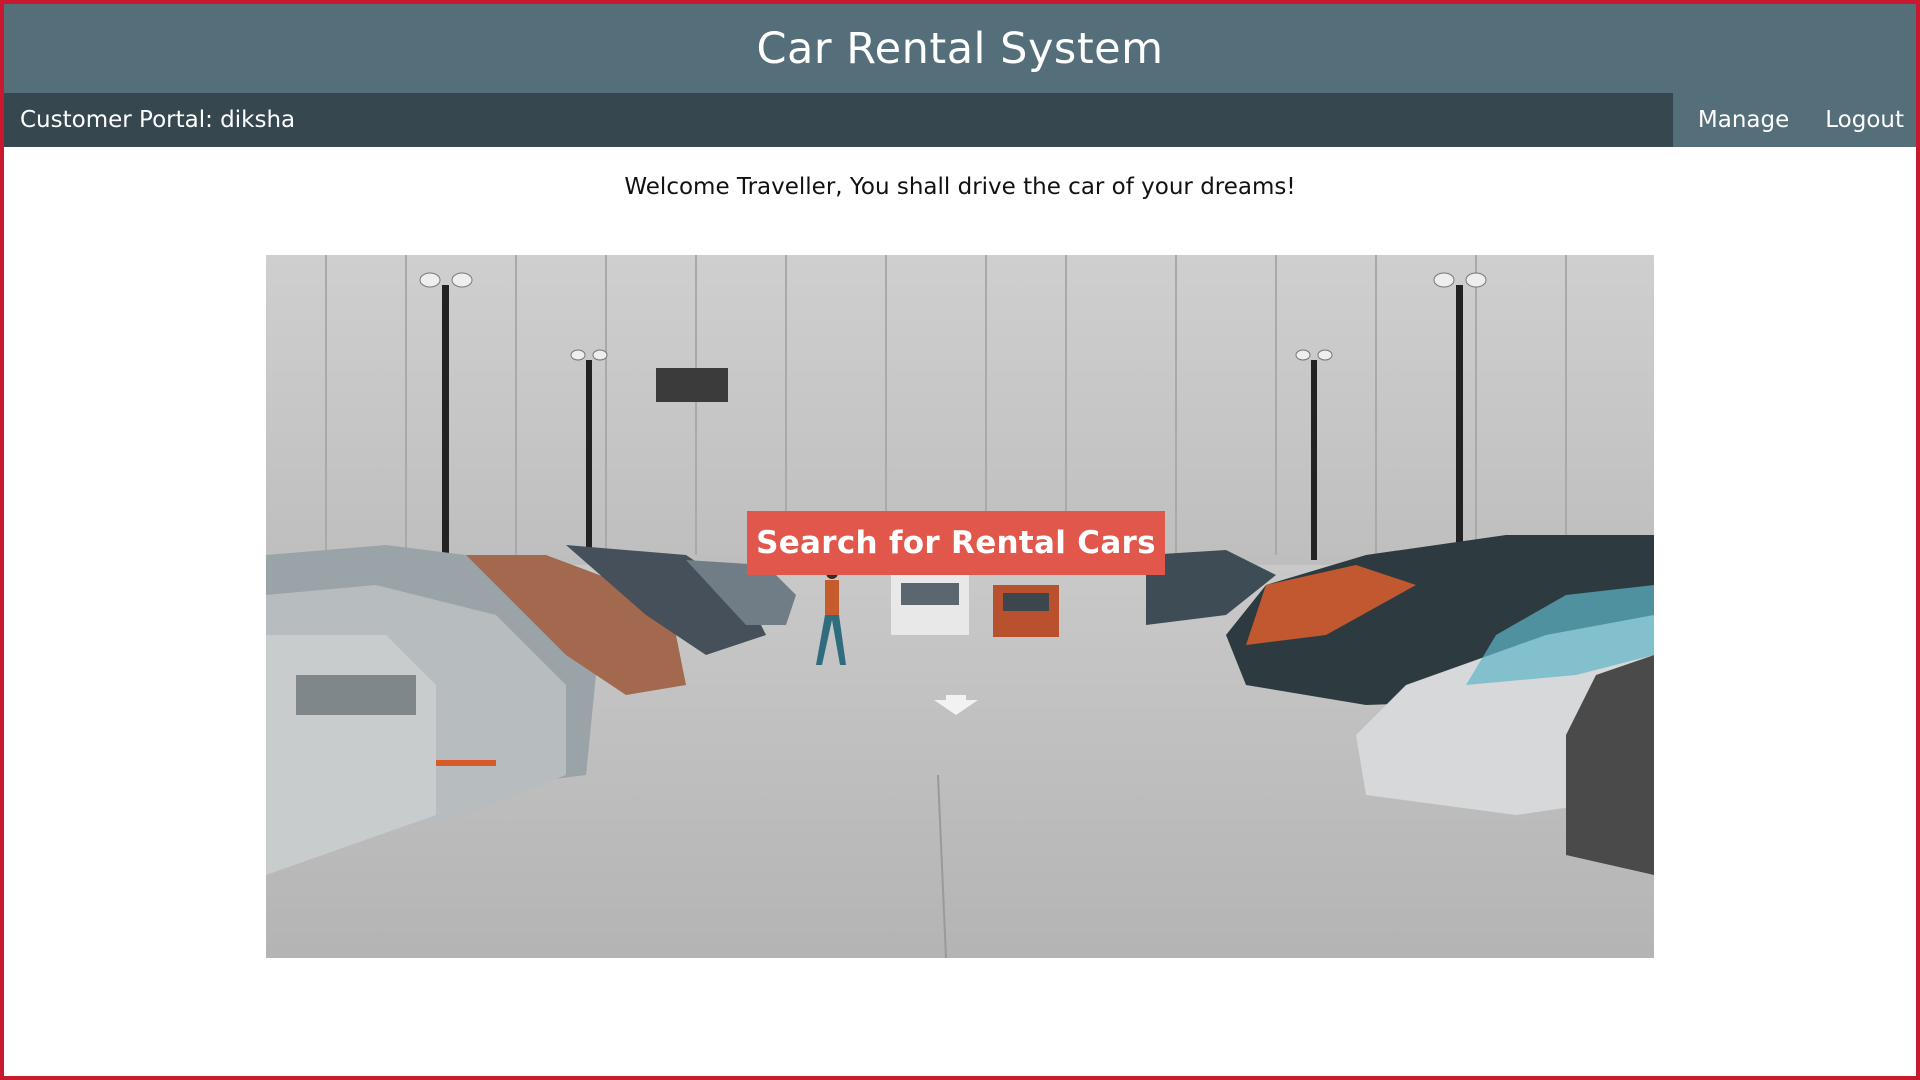 Image resolution: width=1920 pixels, height=1080 pixels. What do you see at coordinates (1741, 120) in the screenshot?
I see `manage-link: Manage` at bounding box center [1741, 120].